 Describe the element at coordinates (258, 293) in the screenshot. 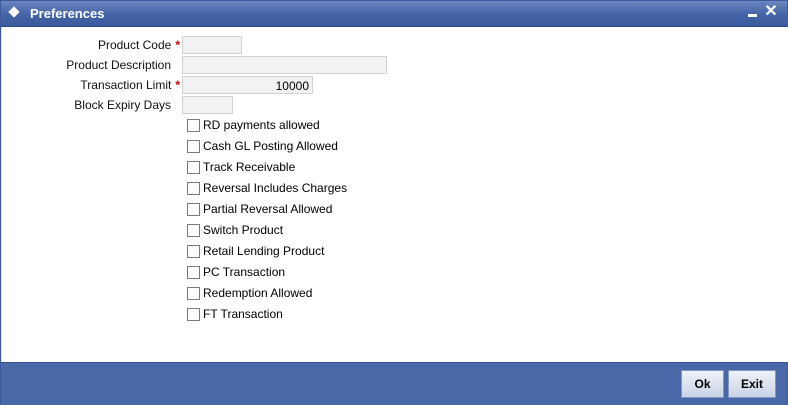

I see `checkbox-label: Redemption Allowed` at that location.